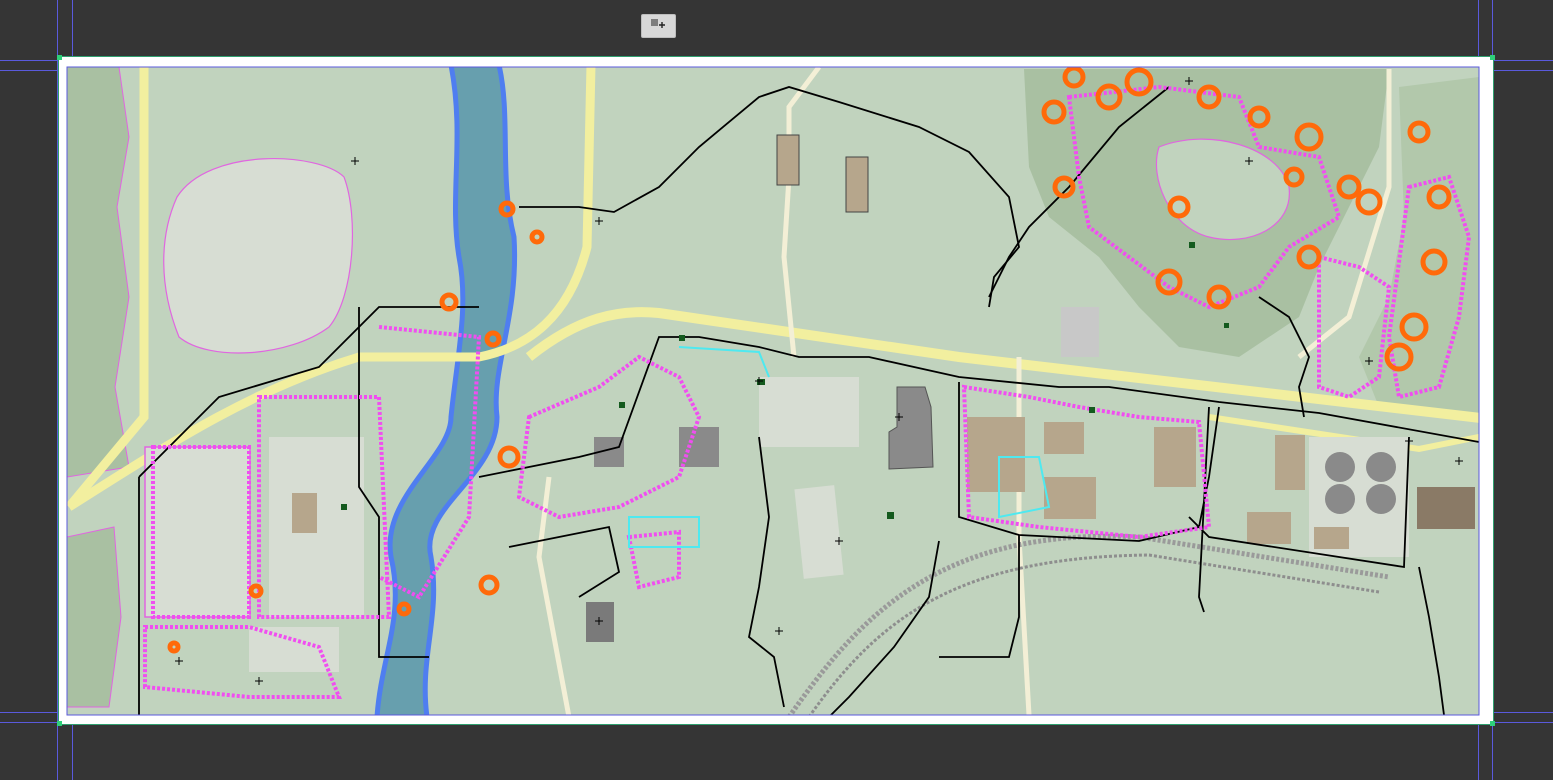  What do you see at coordinates (809, 412) in the screenshot?
I see `paved-area-plaza` at bounding box center [809, 412].